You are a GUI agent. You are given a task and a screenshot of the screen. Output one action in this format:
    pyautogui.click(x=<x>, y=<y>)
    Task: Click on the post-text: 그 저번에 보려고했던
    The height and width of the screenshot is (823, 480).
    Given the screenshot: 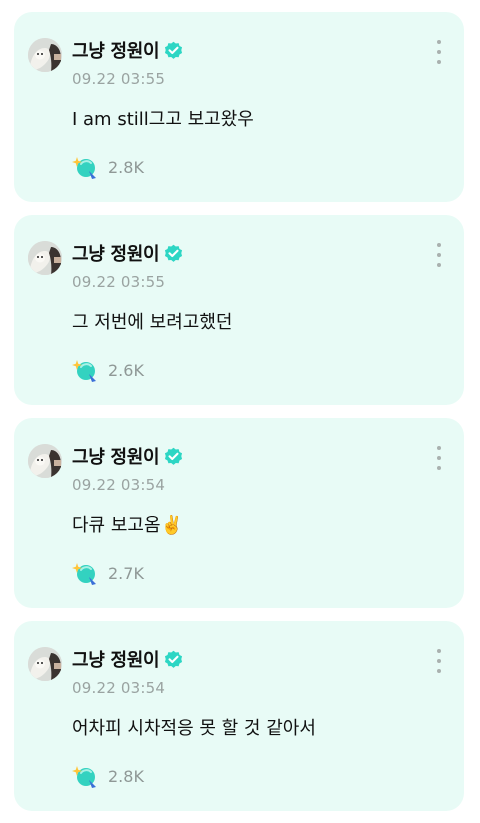 What is the action you would take?
    pyautogui.click(x=152, y=322)
    